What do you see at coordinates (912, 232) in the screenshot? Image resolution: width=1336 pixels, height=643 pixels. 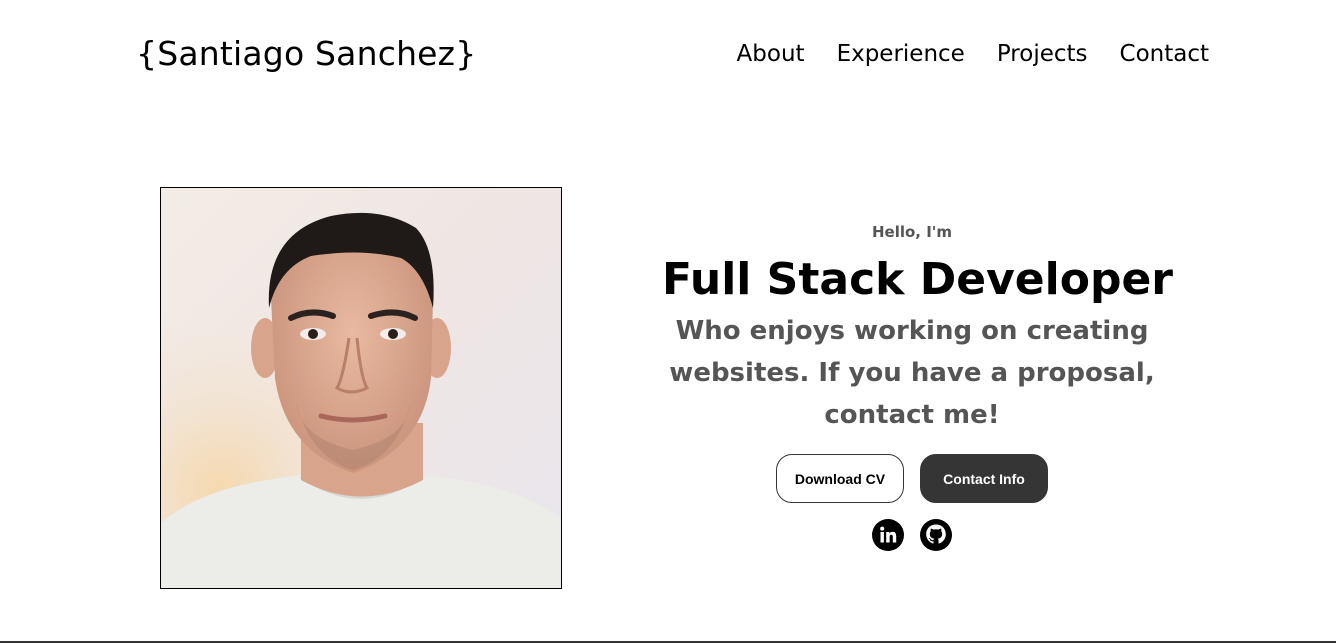 I see `hero-greeting: Hello, I'm` at bounding box center [912, 232].